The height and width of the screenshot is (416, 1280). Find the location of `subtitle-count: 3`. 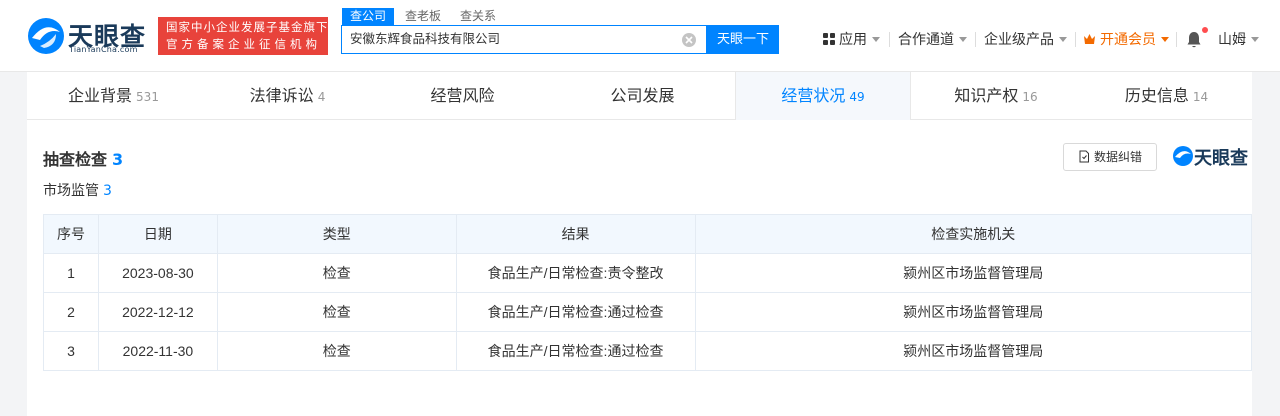

subtitle-count: 3 is located at coordinates (107, 191).